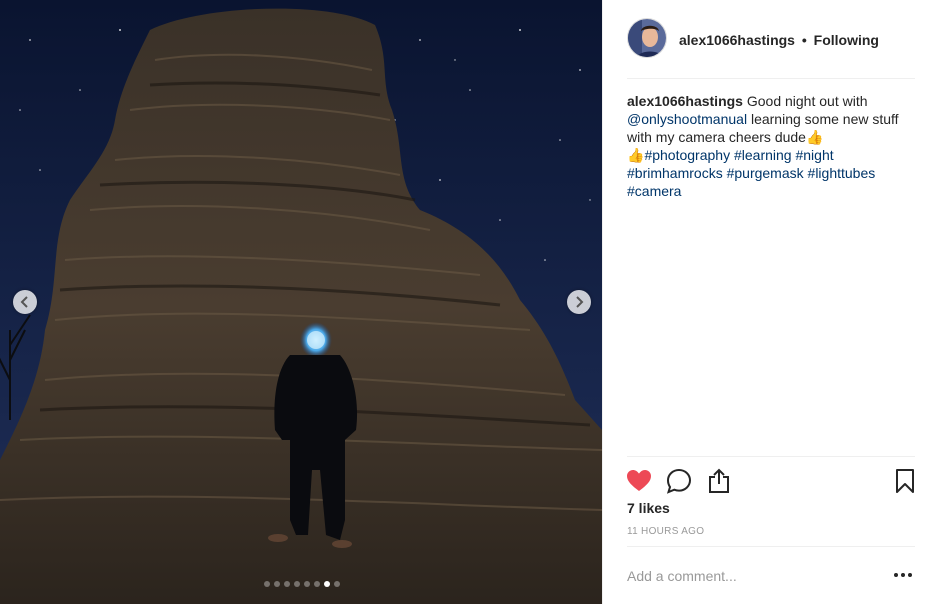 This screenshot has width=937, height=605. What do you see at coordinates (648, 508) in the screenshot?
I see `likes-count: 7 likes` at bounding box center [648, 508].